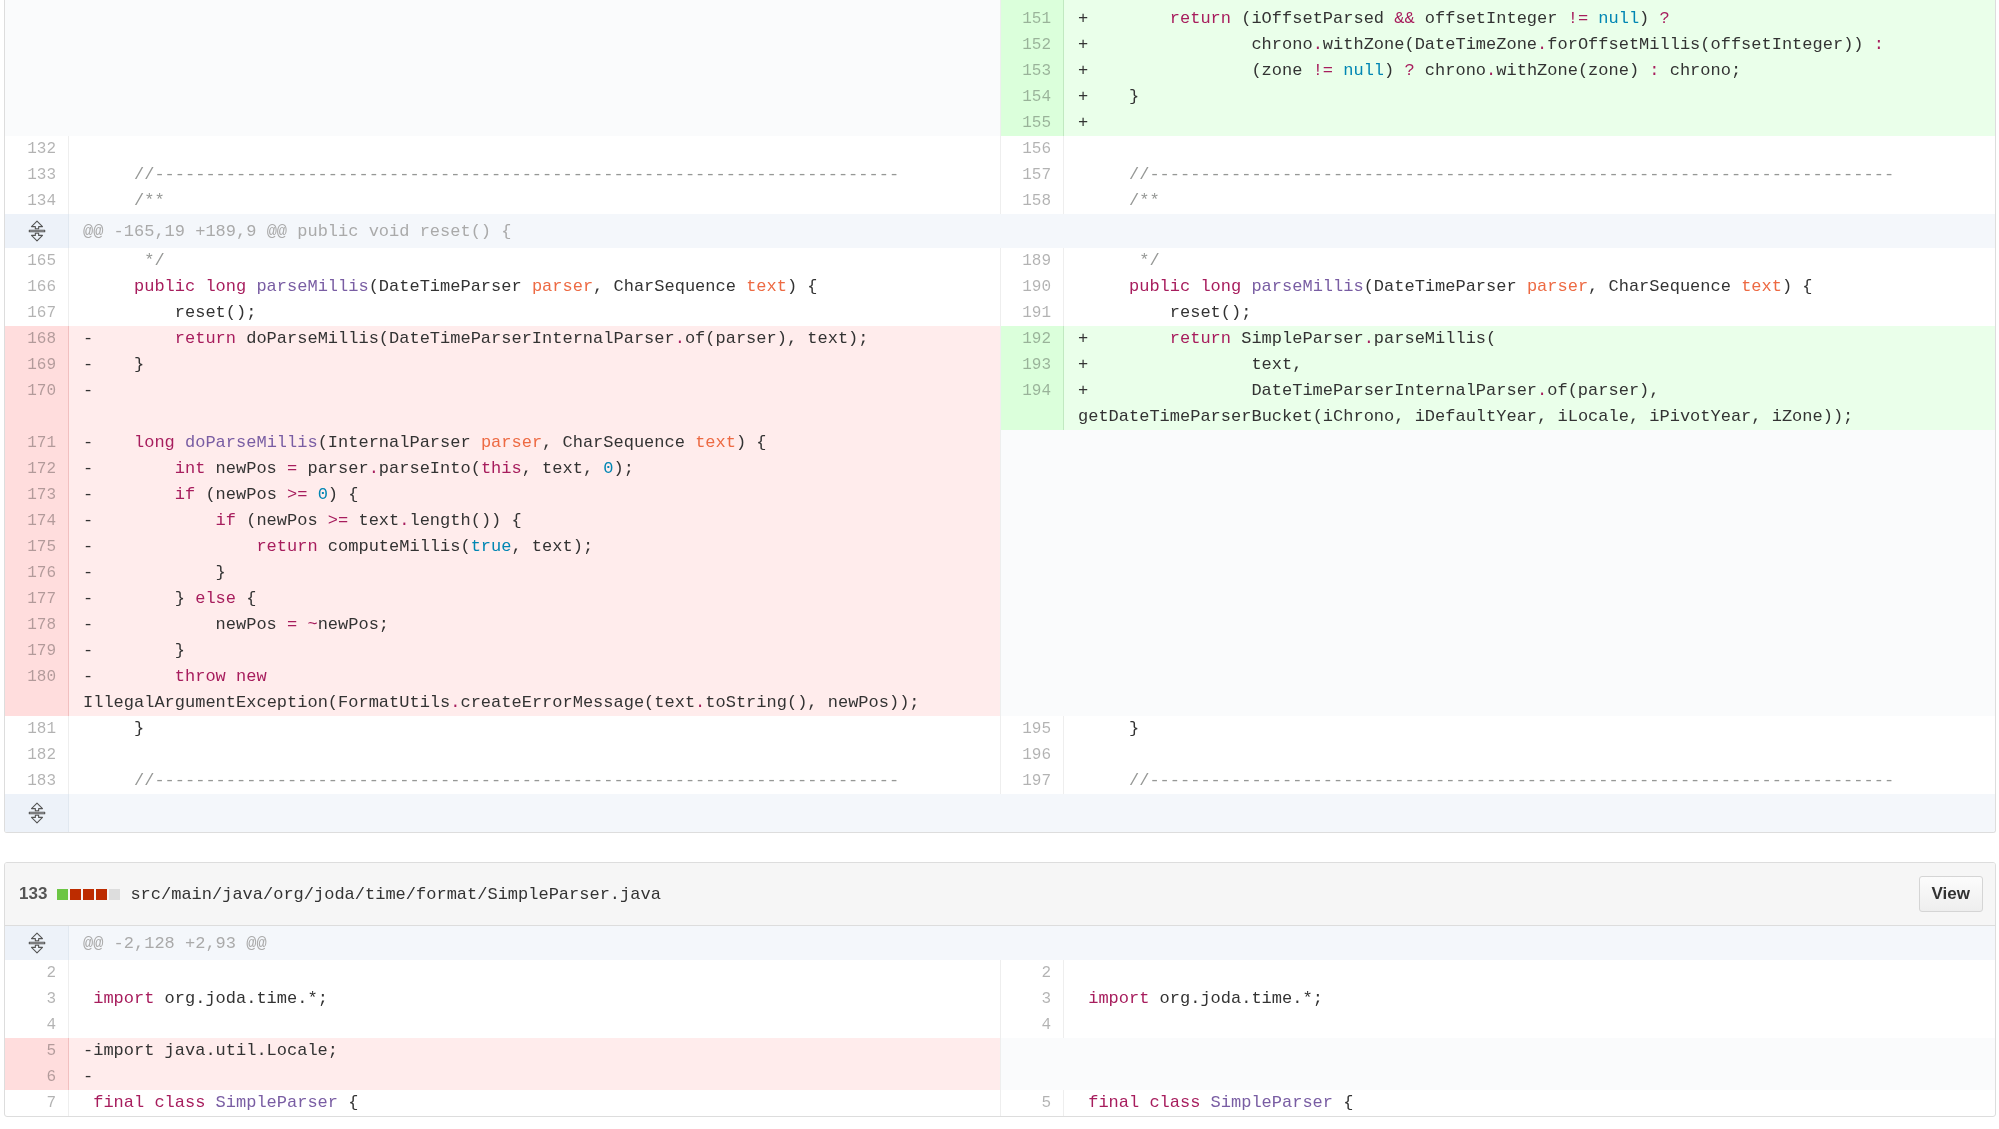  What do you see at coordinates (37, 1103) in the screenshot?
I see `line-number: 7` at bounding box center [37, 1103].